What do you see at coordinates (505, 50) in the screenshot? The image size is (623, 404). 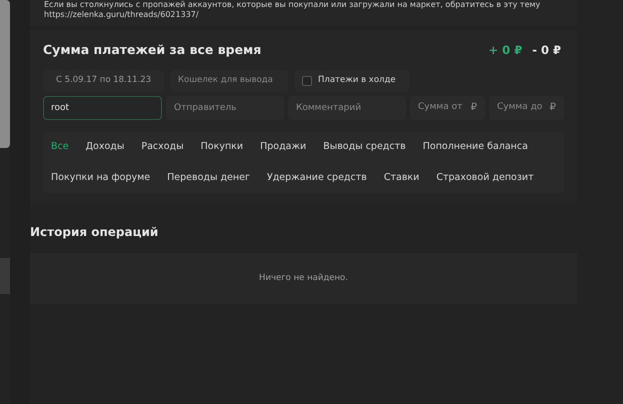 I see `income-total: + 0 ₽` at bounding box center [505, 50].